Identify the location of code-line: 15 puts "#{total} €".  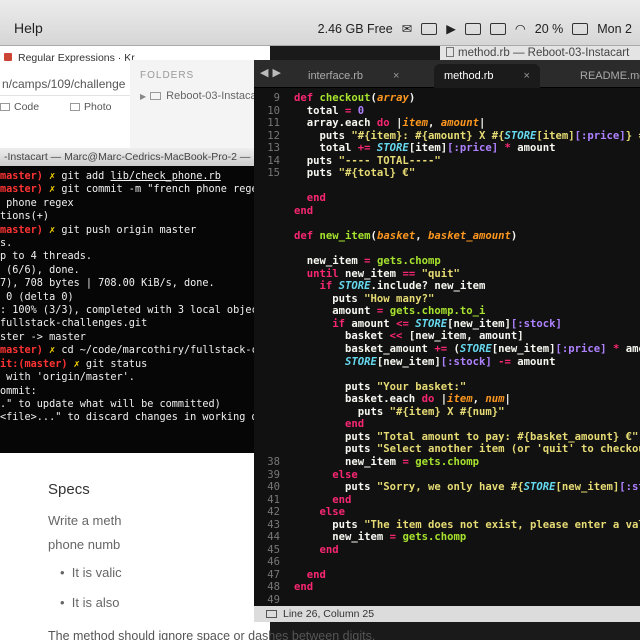
(334, 173).